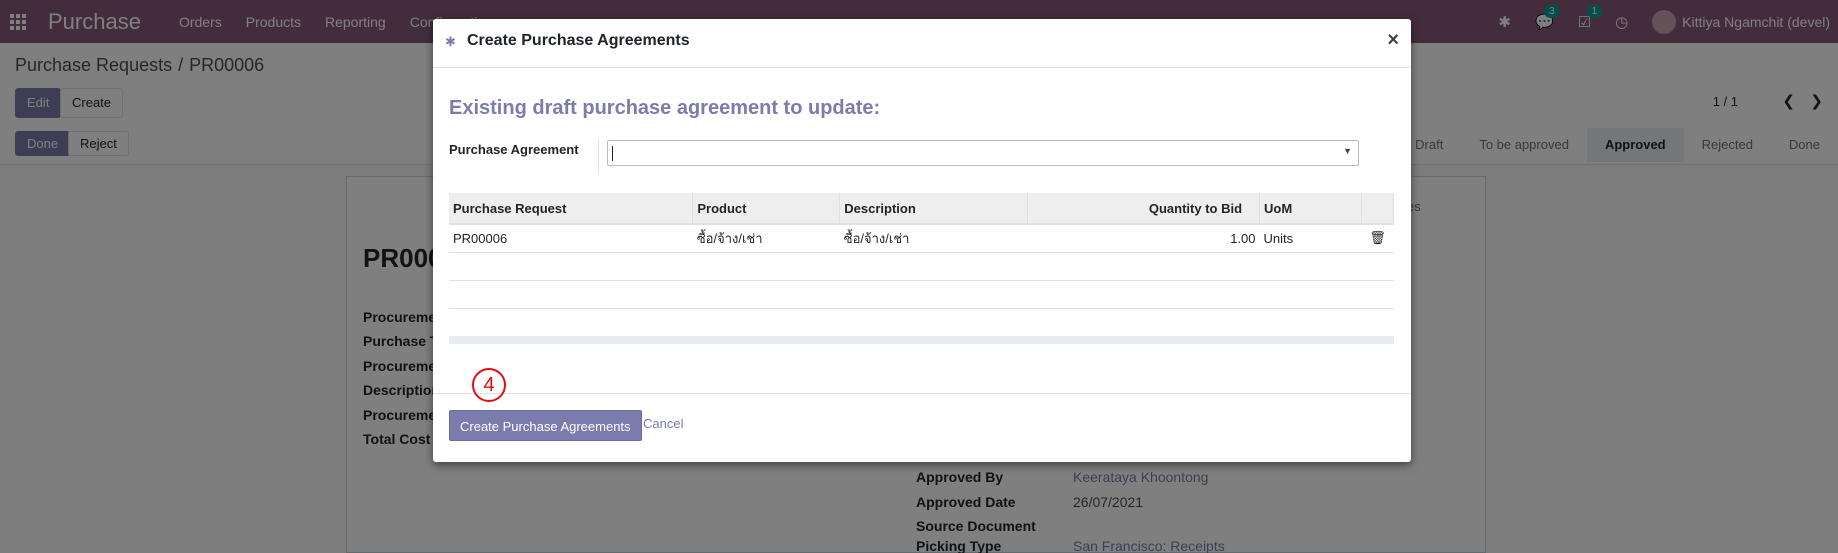  Describe the element at coordinates (1310, 209) in the screenshot. I see `column-header-uom: UoM` at that location.